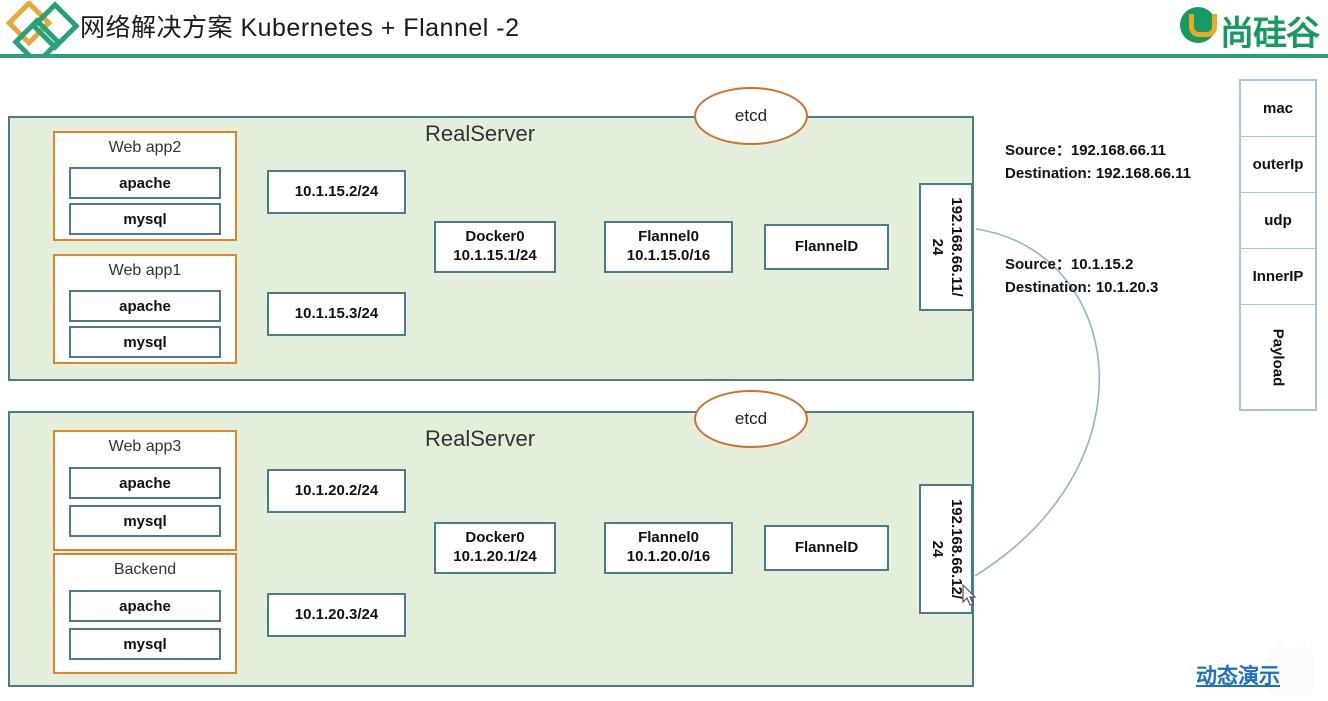 The image size is (1328, 701). Describe the element at coordinates (495, 255) in the screenshot. I see `docker0-cidr: 10.1.15.1/24` at that location.